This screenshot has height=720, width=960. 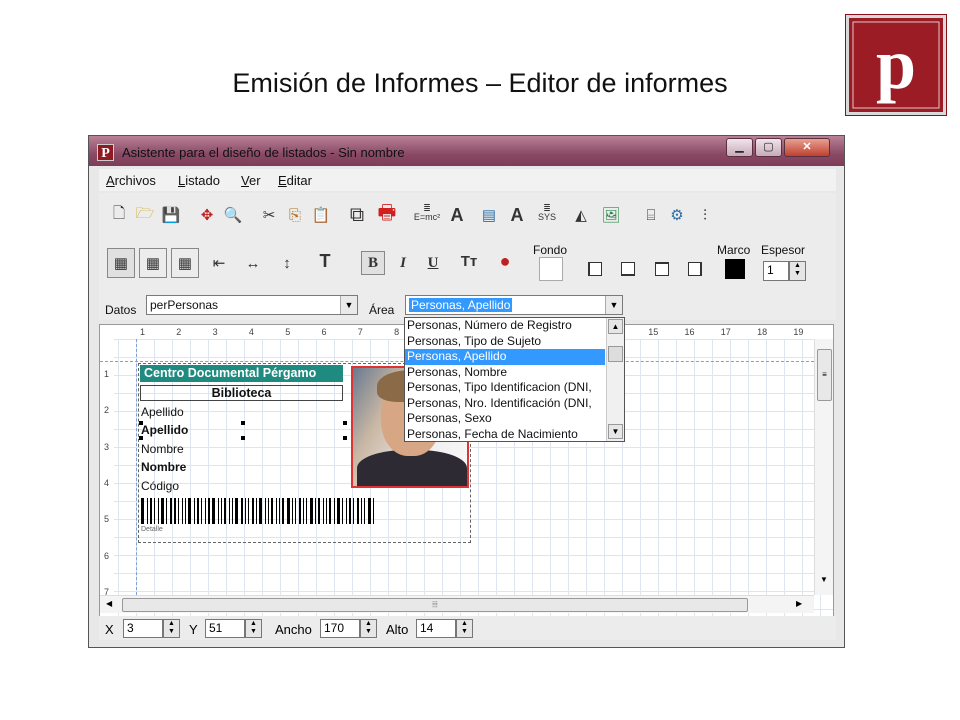 I want to click on field-label-codigo: Código, so click(x=160, y=486).